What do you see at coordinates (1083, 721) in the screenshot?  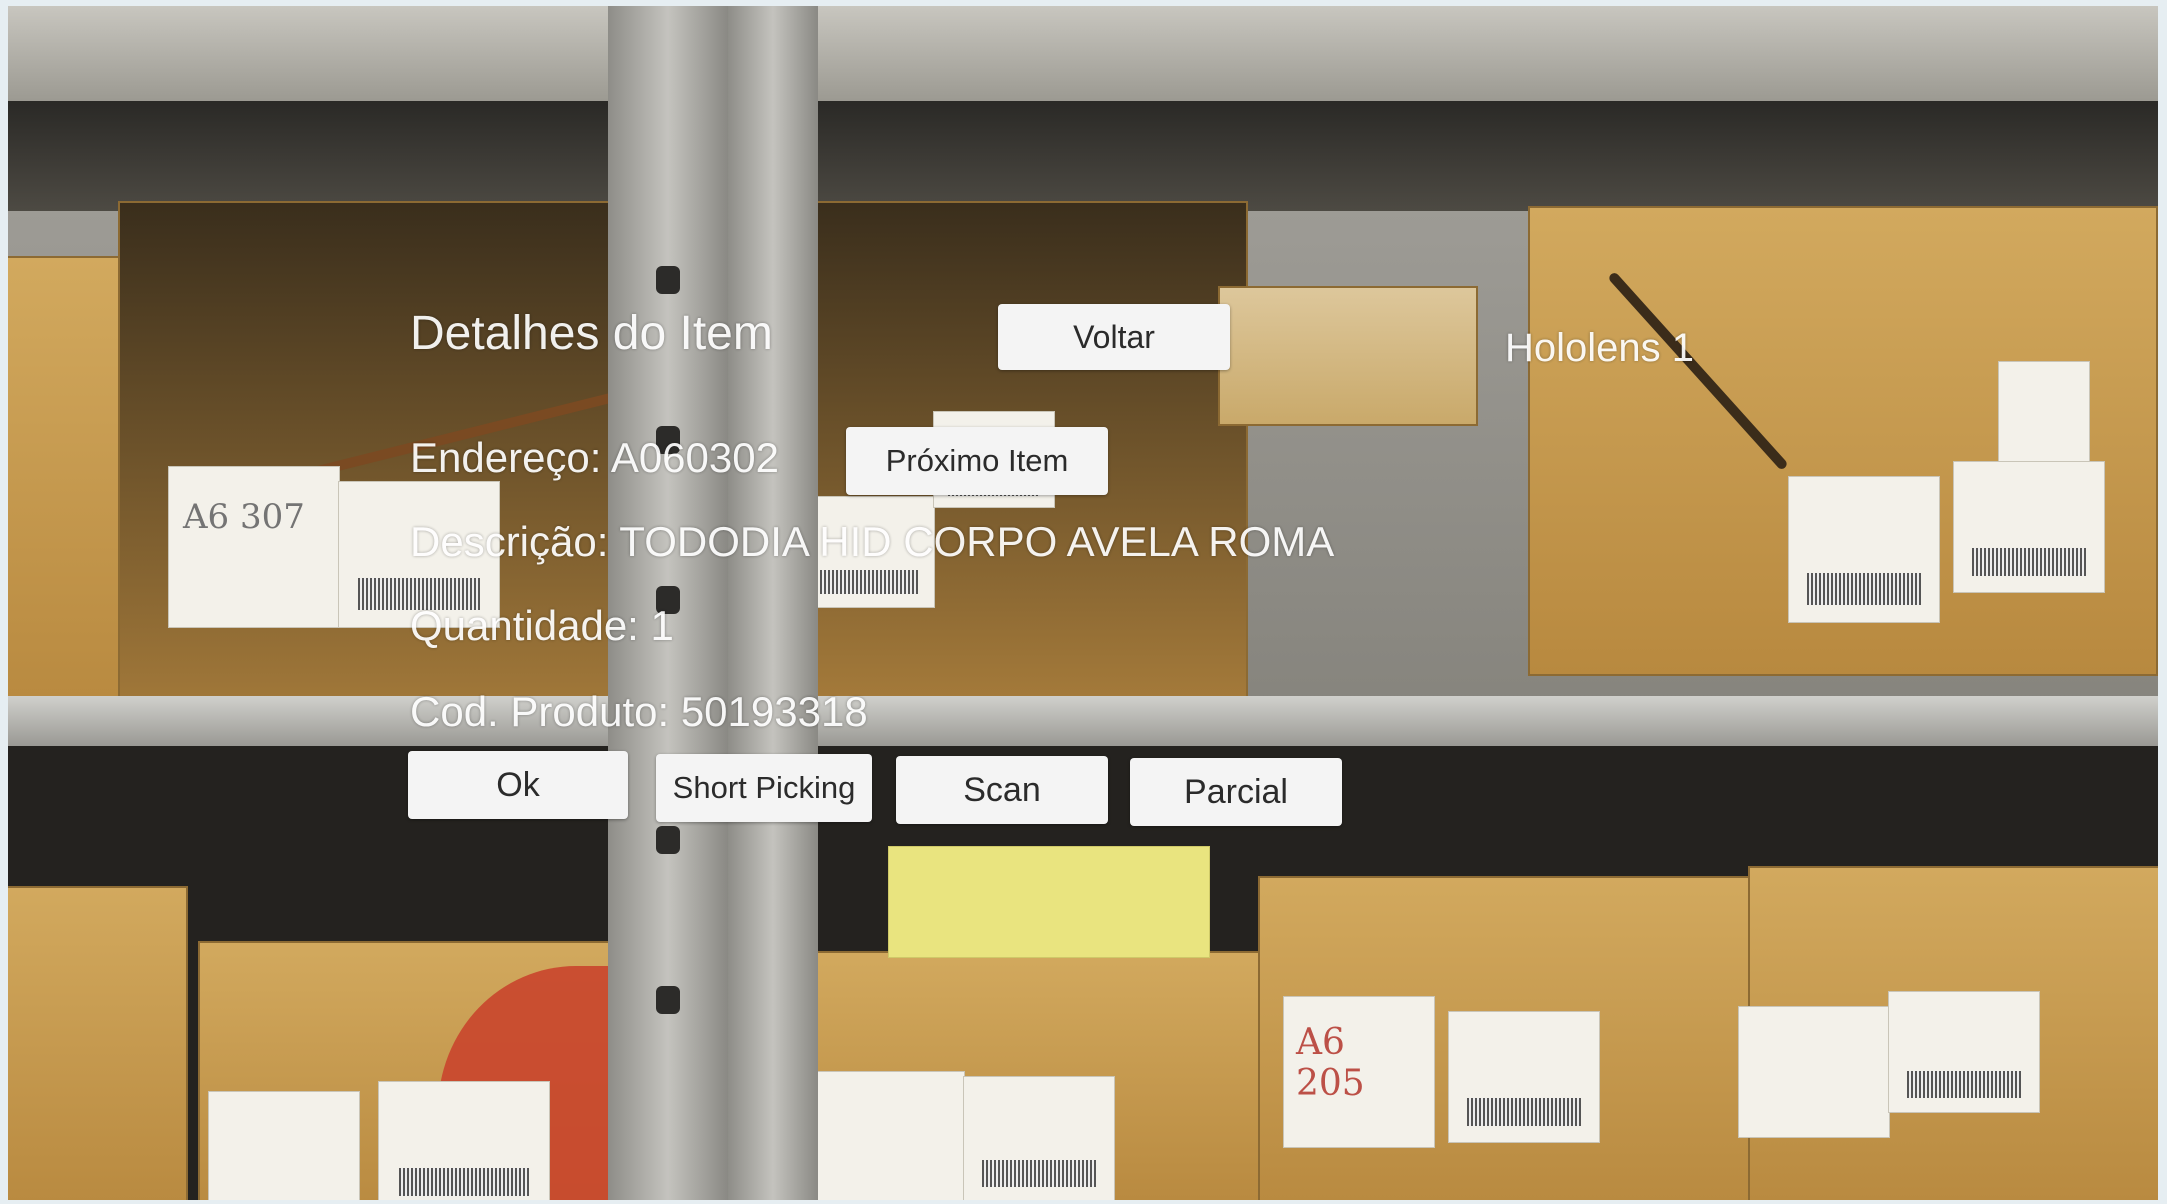 I see `shelf-beam` at bounding box center [1083, 721].